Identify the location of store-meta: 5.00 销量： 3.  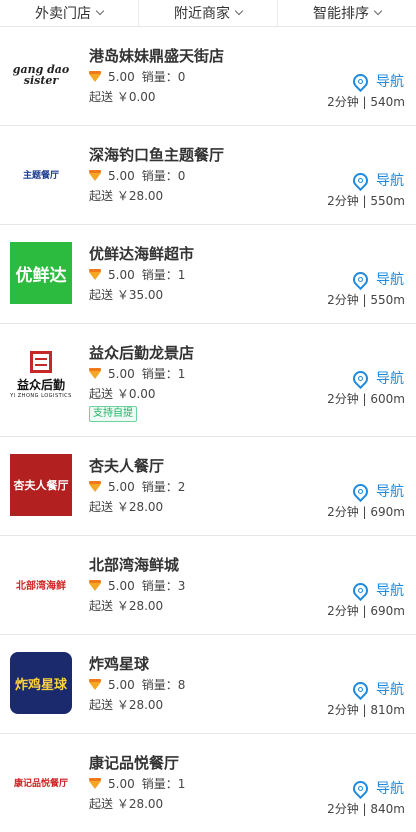
(137, 585).